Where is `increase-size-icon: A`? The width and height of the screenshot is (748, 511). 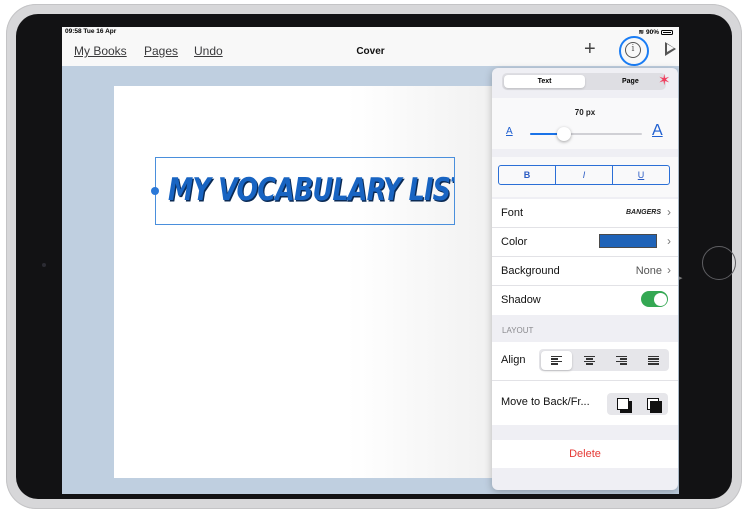 increase-size-icon: A is located at coordinates (657, 131).